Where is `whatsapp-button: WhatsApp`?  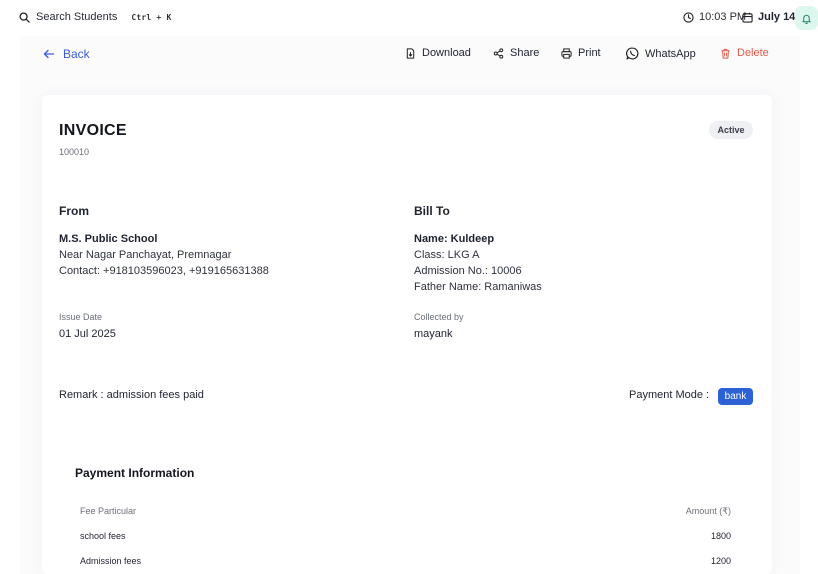
whatsapp-button: WhatsApp is located at coordinates (661, 53).